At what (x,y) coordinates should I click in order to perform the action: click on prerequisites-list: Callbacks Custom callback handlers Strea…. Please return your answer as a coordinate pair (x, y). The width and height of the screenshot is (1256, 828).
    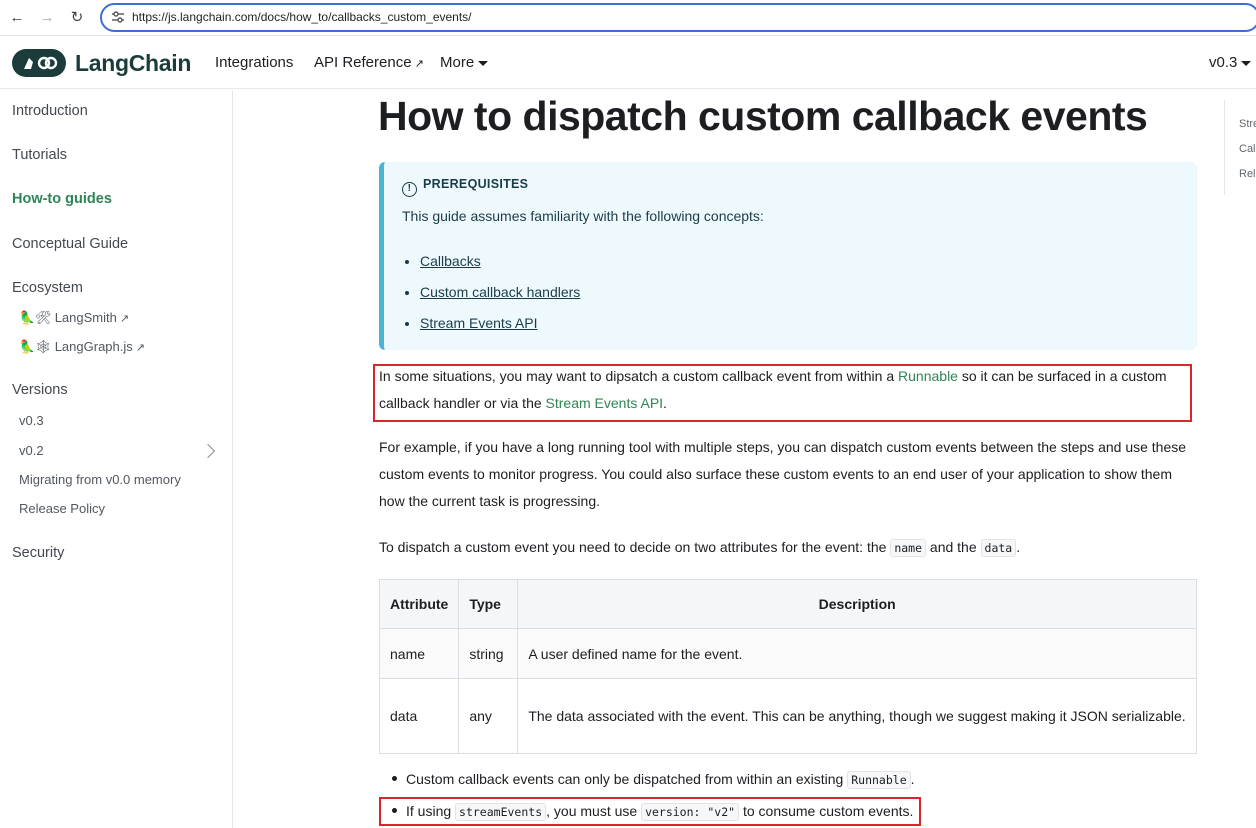
    Looking at the image, I should click on (500, 297).